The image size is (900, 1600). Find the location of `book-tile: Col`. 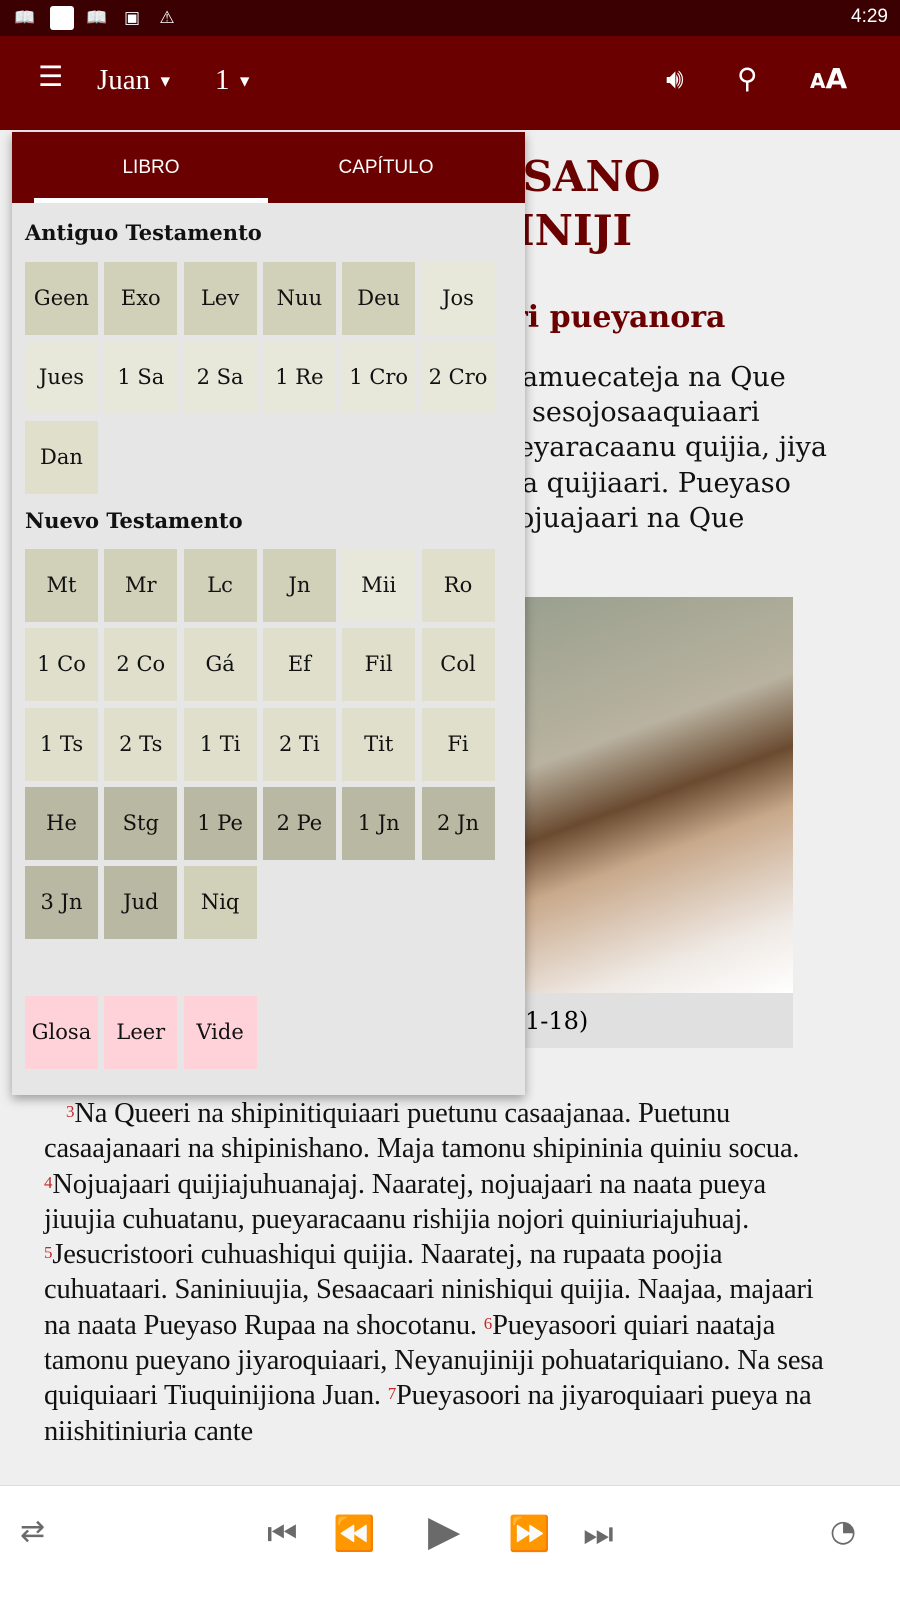

book-tile: Col is located at coordinates (458, 665).